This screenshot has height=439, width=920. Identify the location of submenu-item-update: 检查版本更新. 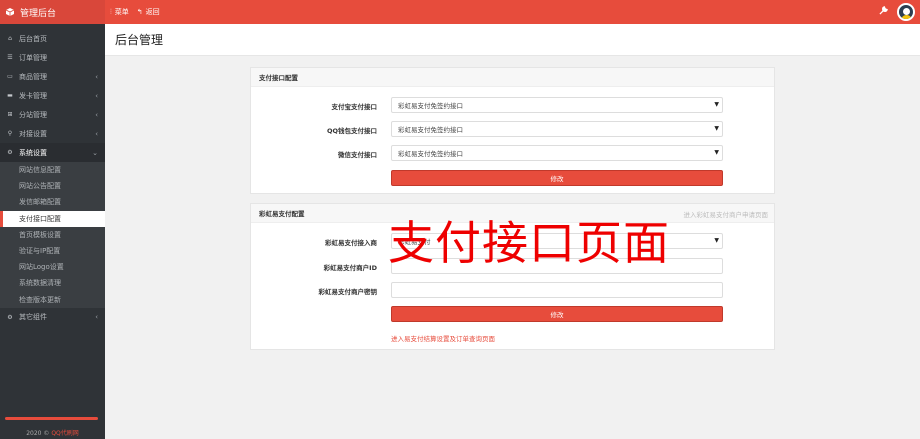
(52, 300).